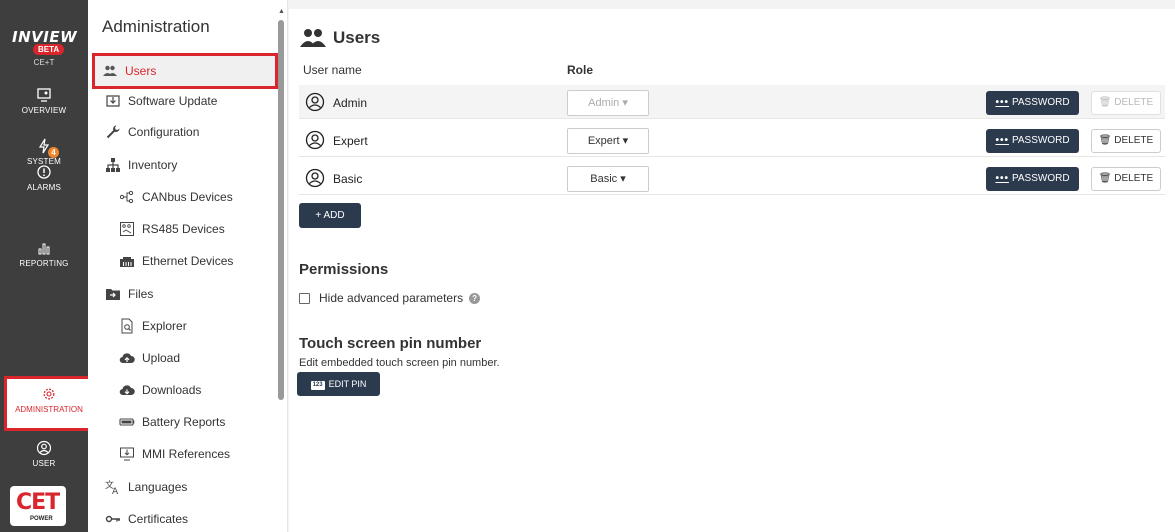 This screenshot has height=532, width=1175. Describe the element at coordinates (164, 132) in the screenshot. I see `sidebar-item-configuration-label: Configuration` at that location.